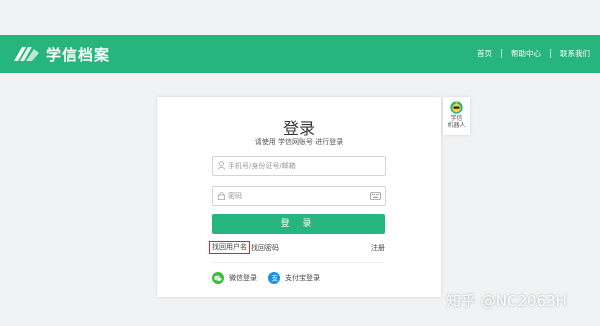  What do you see at coordinates (26, 54) in the screenshot?
I see `logo-icon` at bounding box center [26, 54].